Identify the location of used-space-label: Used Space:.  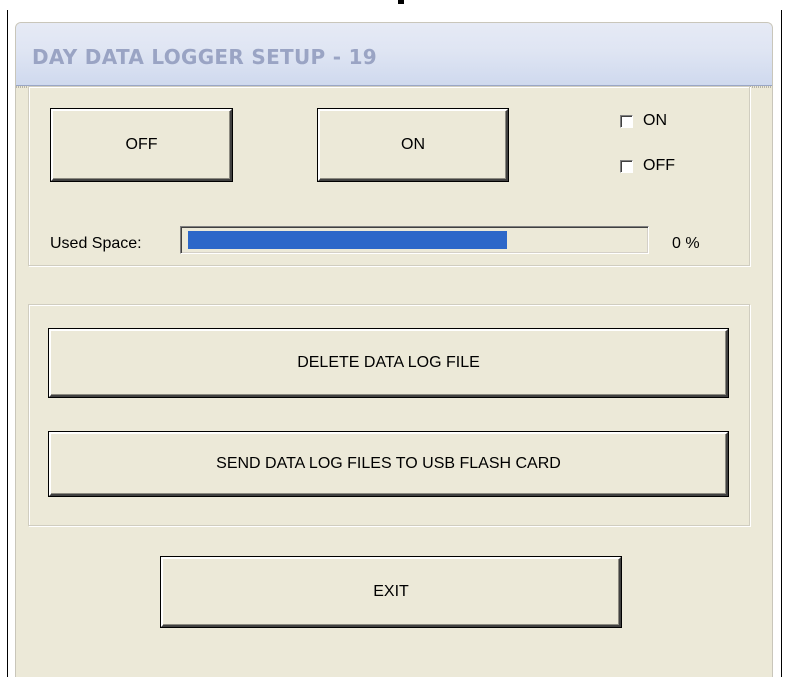
(96, 243).